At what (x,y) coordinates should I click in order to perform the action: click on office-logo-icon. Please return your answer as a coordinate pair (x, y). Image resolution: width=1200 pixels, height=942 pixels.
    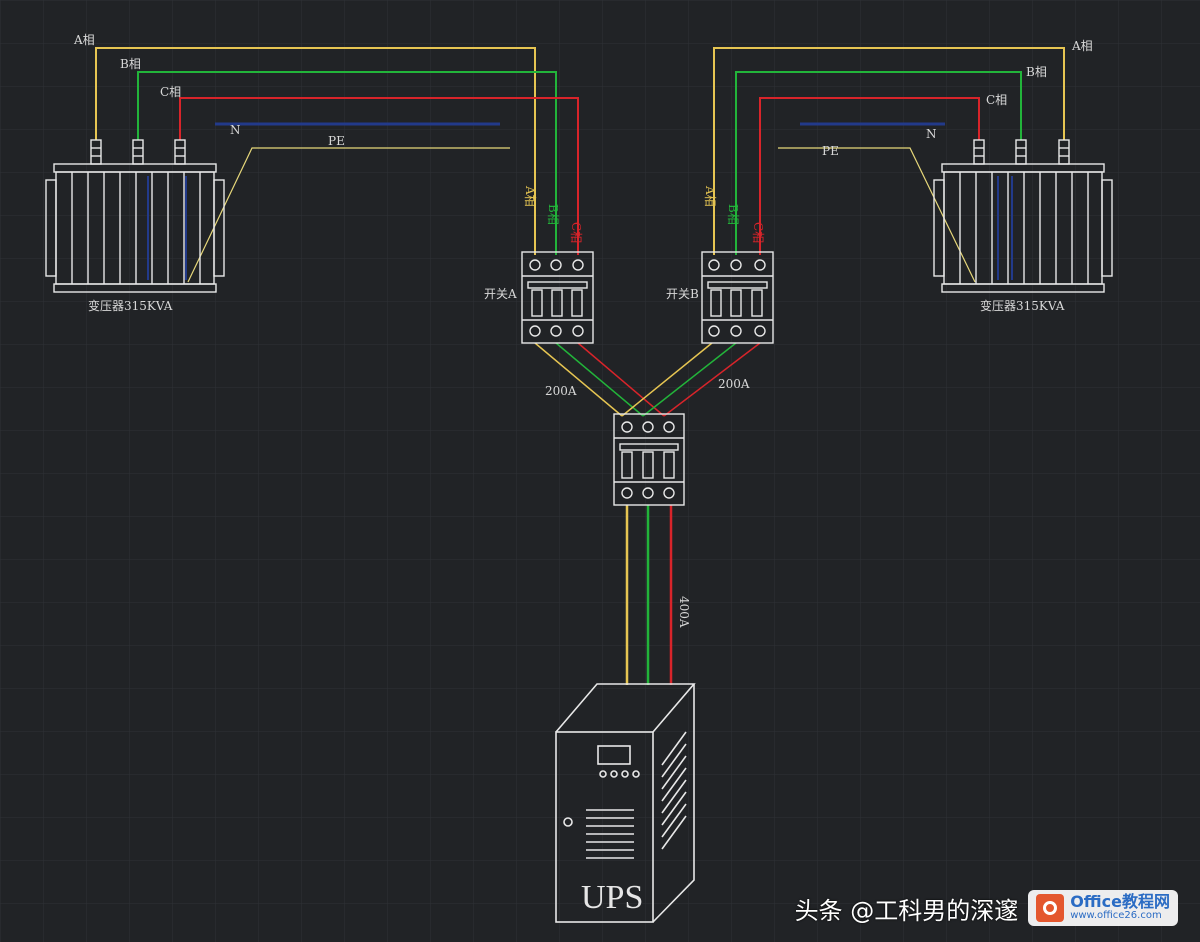
    Looking at the image, I should click on (1050, 908).